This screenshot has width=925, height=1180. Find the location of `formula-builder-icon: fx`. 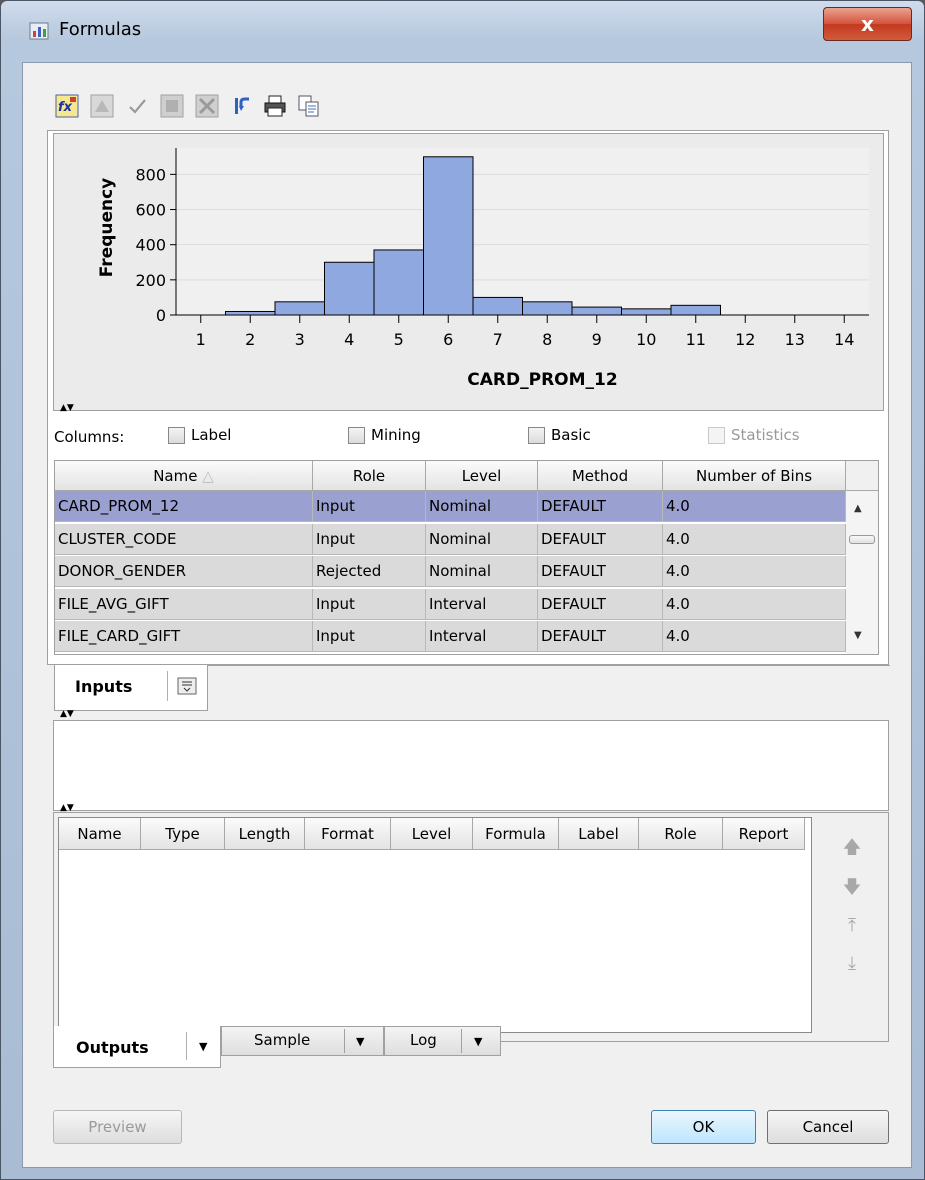

formula-builder-icon: fx is located at coordinates (67, 106).